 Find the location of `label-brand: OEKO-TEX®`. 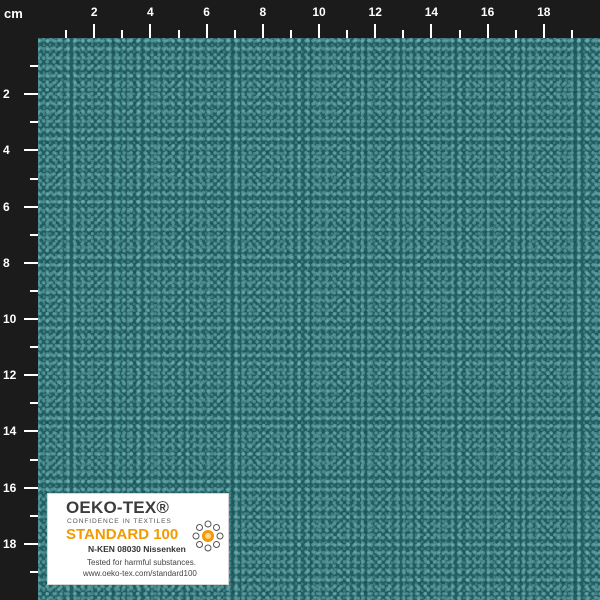

label-brand: OEKO-TEX® is located at coordinates (118, 507).